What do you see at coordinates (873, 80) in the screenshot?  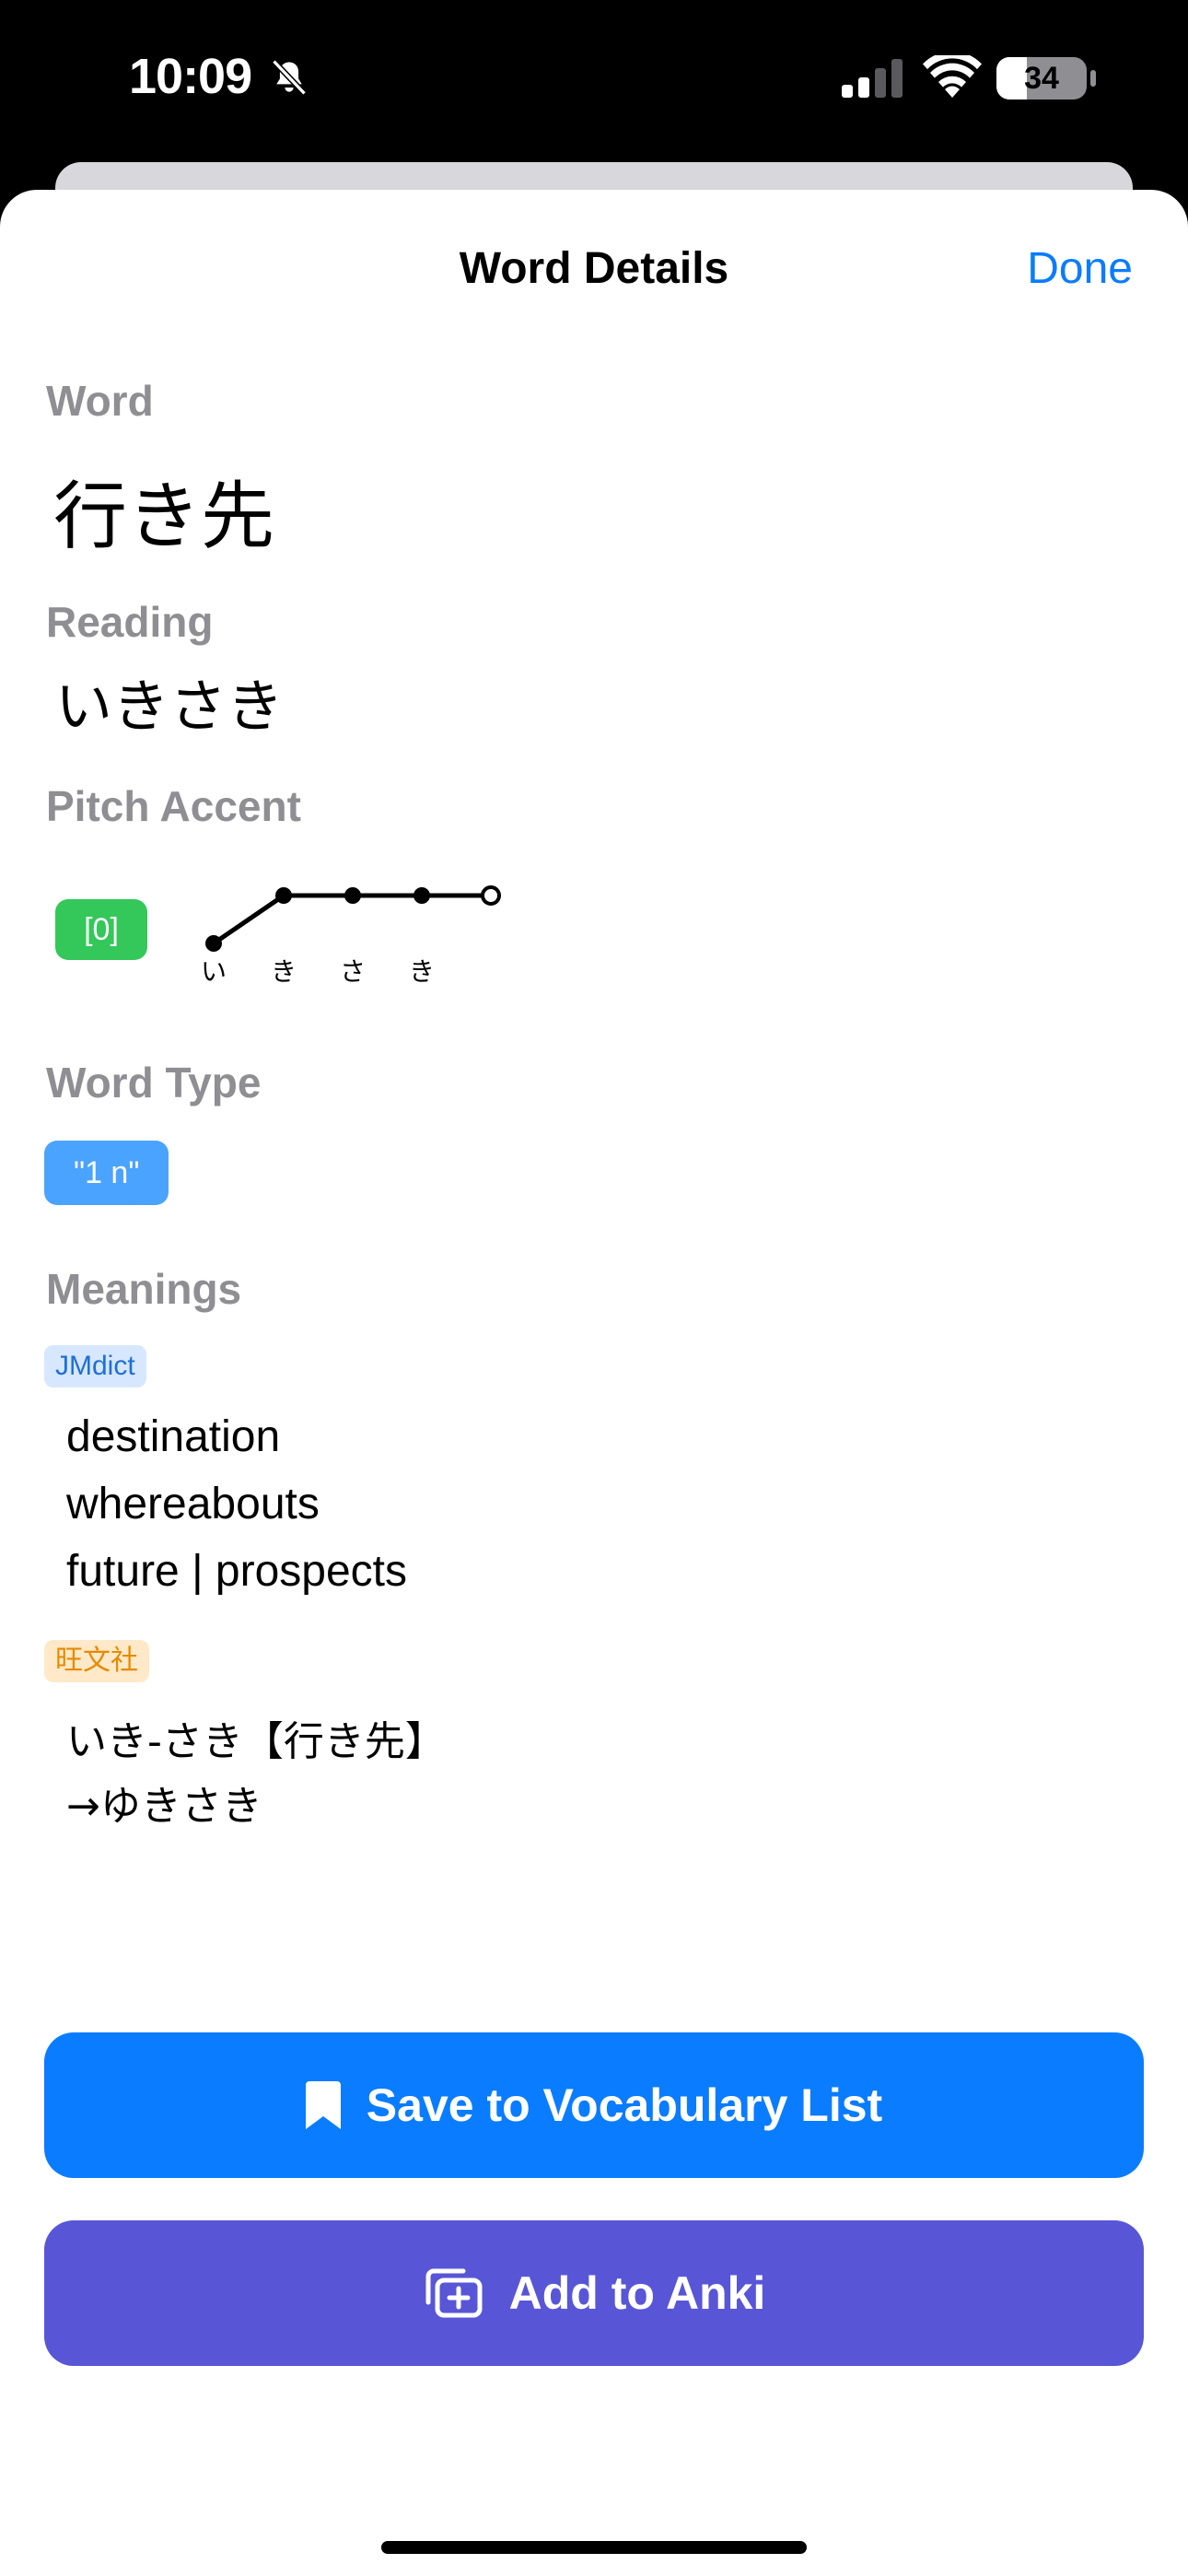 I see `cellular-signal-icon` at bounding box center [873, 80].